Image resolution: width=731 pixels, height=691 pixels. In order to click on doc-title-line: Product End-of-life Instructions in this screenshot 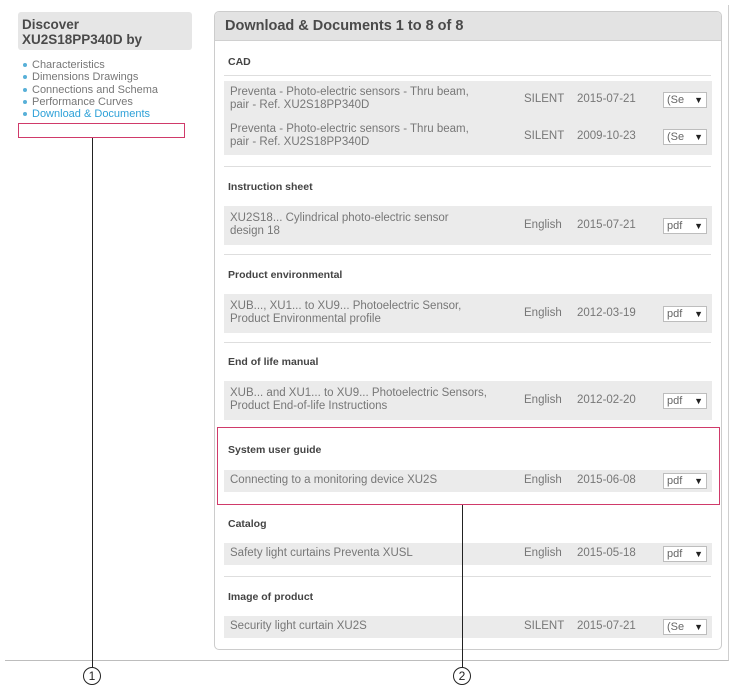, I will do `click(358, 406)`.